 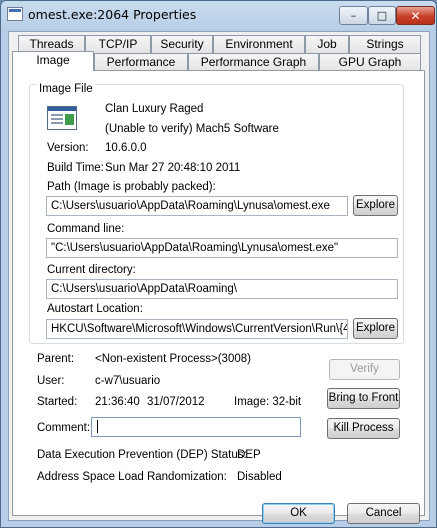 I want to click on ok-button: OK, so click(x=298, y=513).